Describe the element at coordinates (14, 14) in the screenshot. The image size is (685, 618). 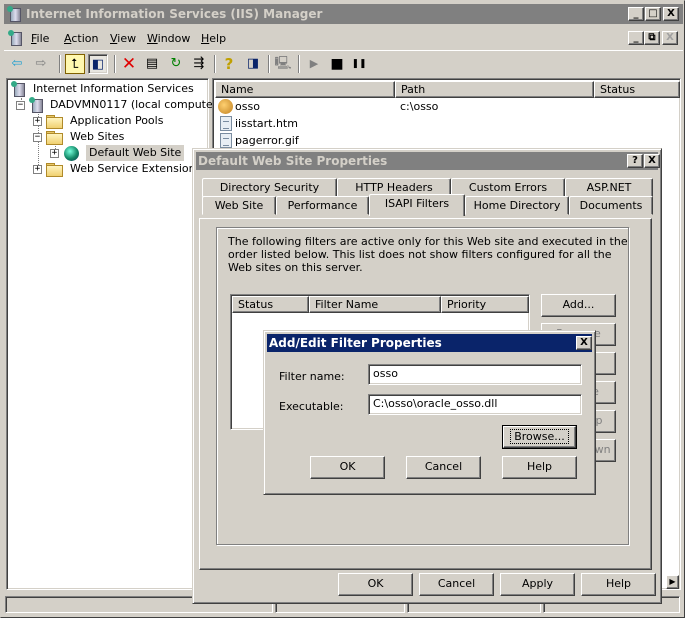
I see `iis-app-icon` at that location.